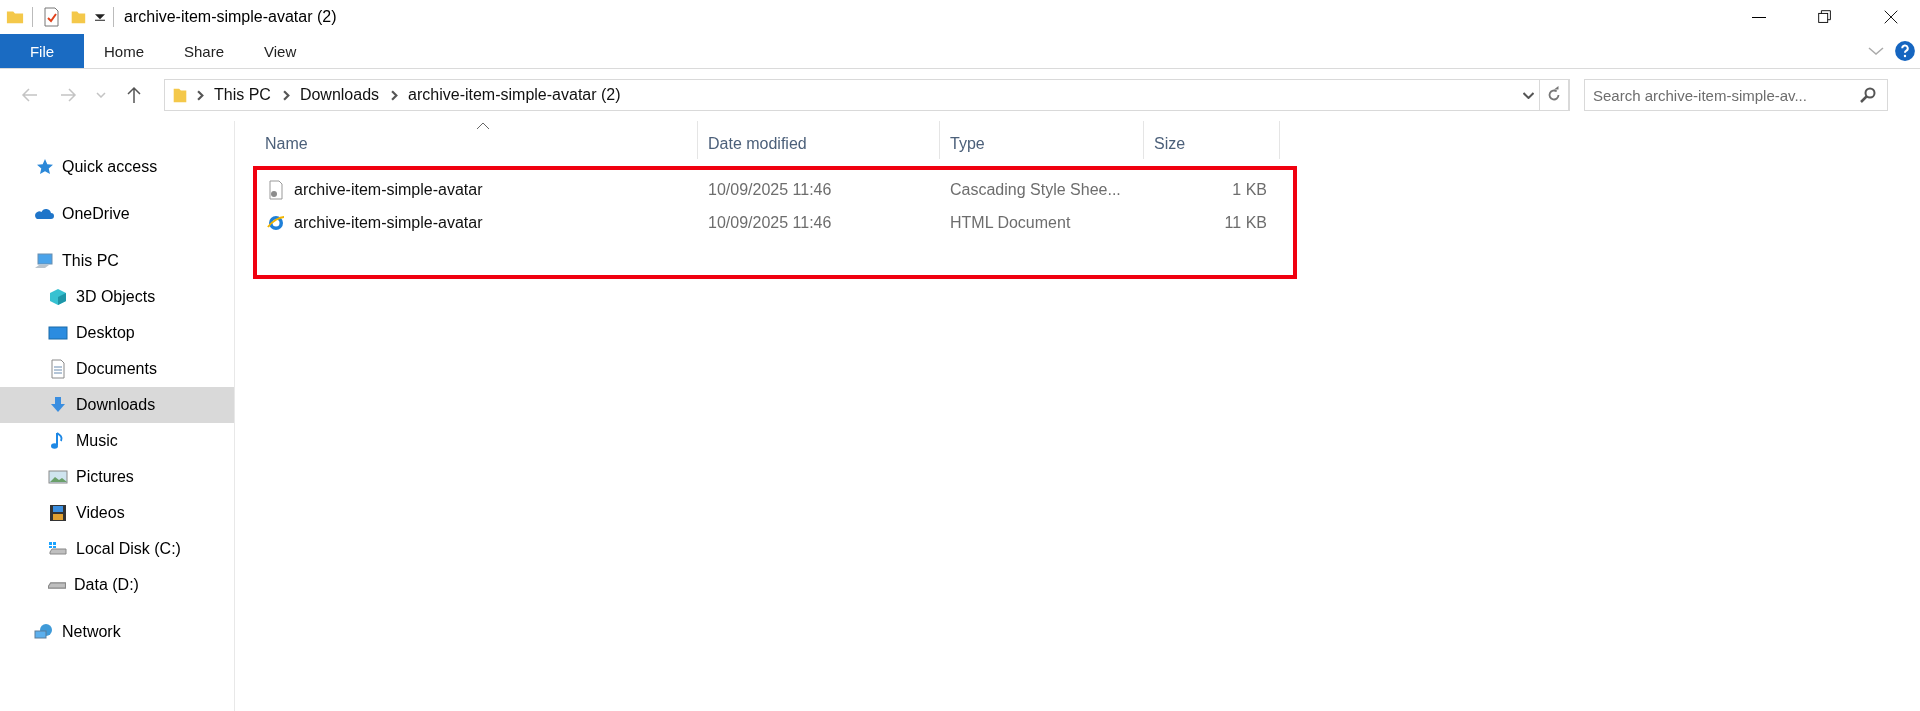  What do you see at coordinates (57, 585) in the screenshot?
I see `drive-icon` at bounding box center [57, 585].